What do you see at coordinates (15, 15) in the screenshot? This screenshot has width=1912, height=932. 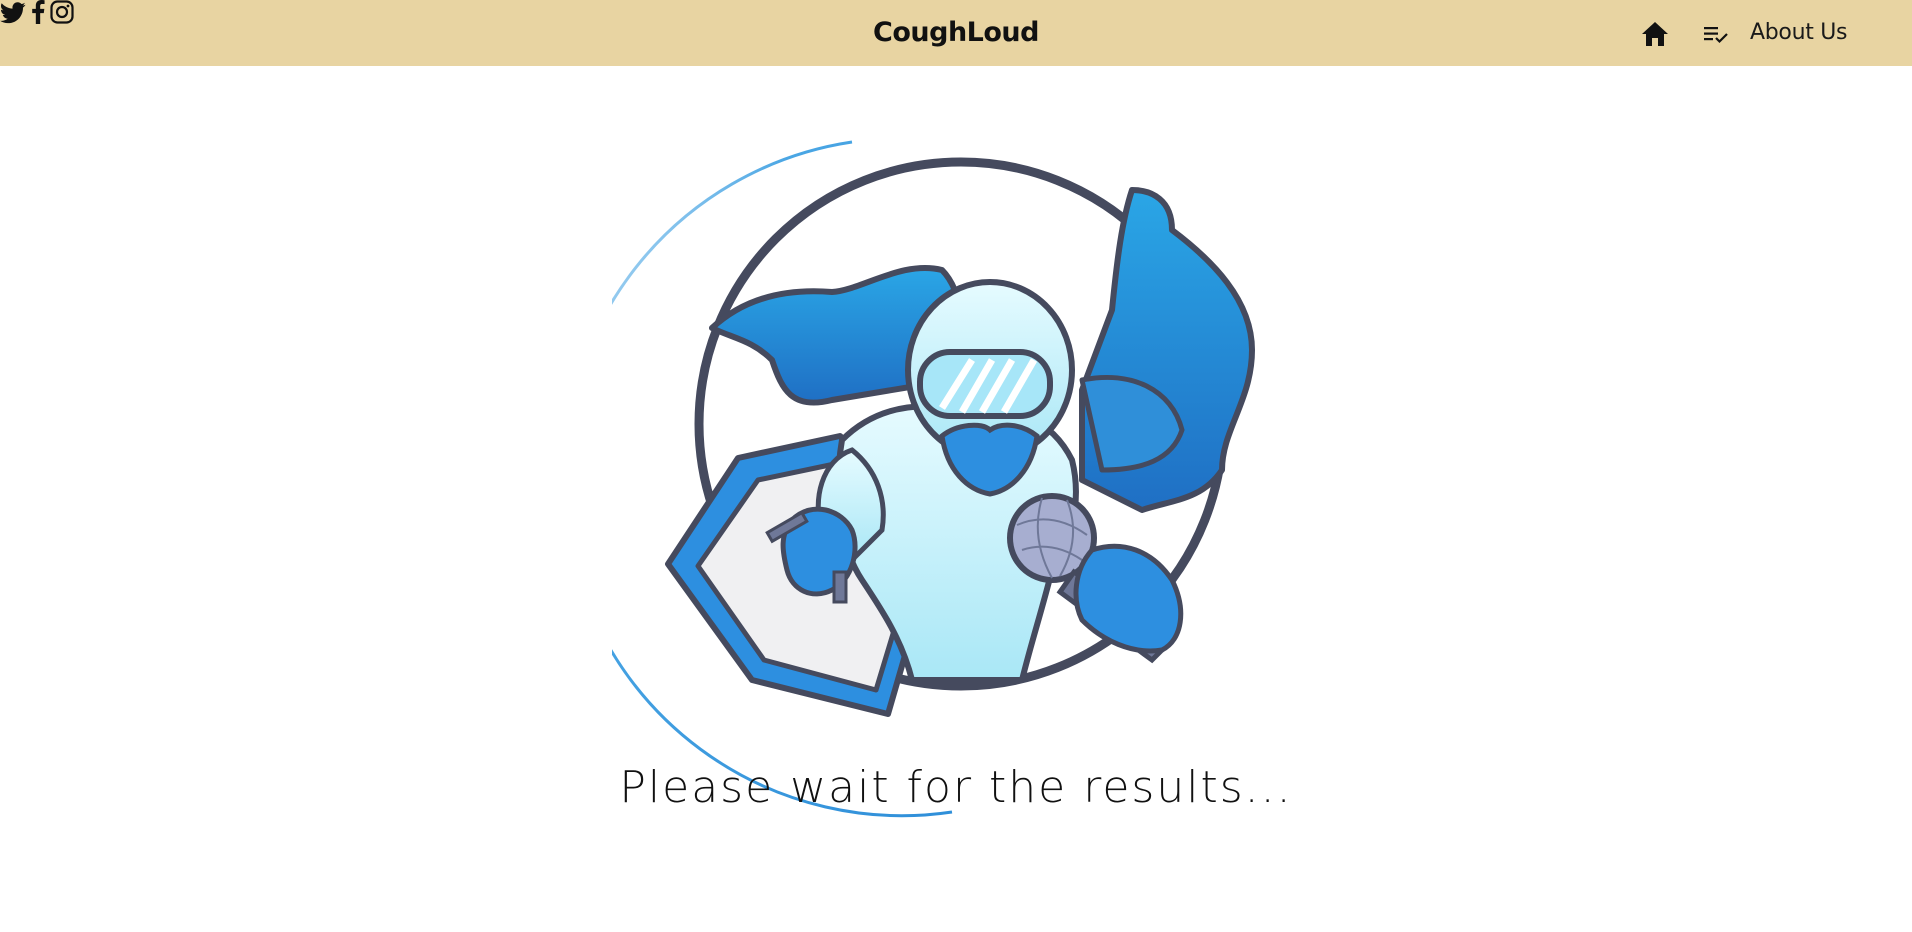 I see `twitter-icon` at bounding box center [15, 15].